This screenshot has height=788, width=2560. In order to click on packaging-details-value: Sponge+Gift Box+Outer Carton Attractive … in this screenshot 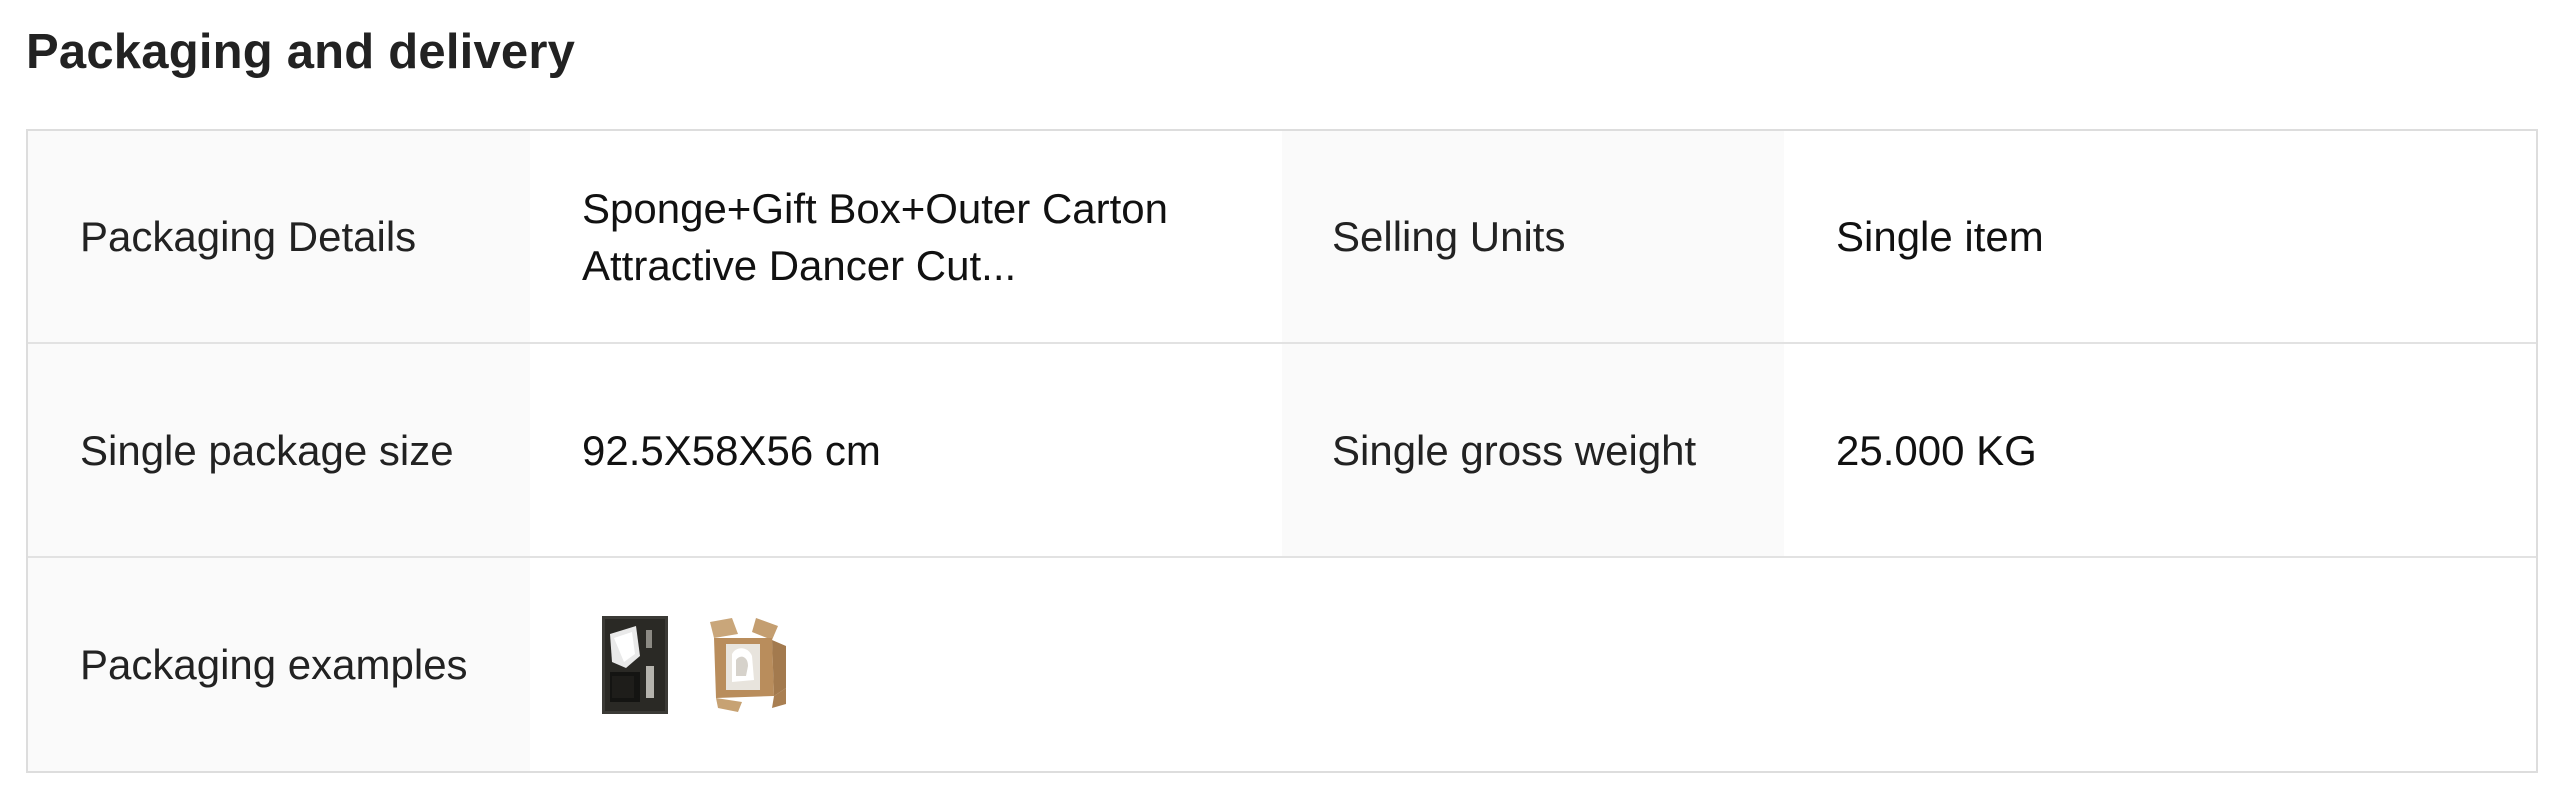, I will do `click(906, 236)`.